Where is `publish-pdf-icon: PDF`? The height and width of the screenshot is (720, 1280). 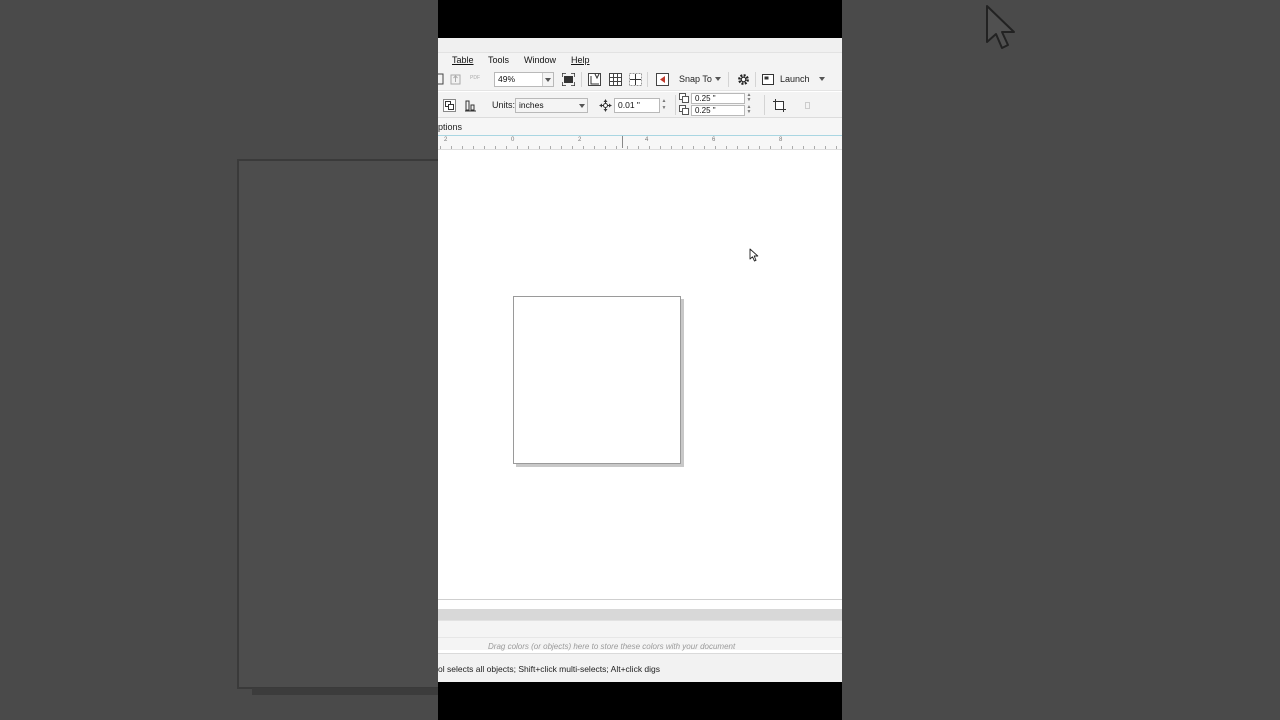
publish-pdf-icon: PDF is located at coordinates (475, 78).